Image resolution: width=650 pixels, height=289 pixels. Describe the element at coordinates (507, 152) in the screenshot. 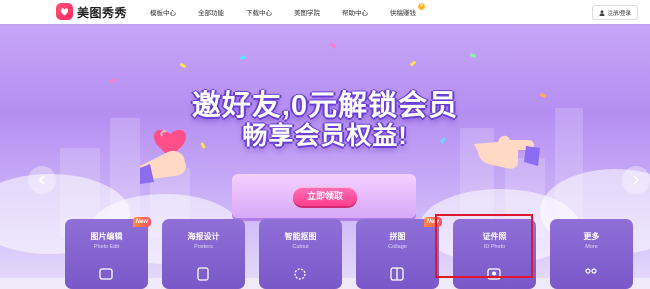

I see `pointing-hand-illustration` at that location.